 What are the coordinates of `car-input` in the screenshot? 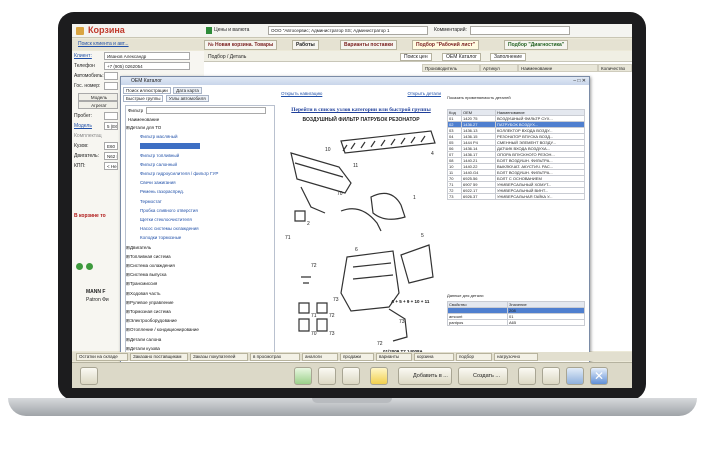 It's located at (111, 76).